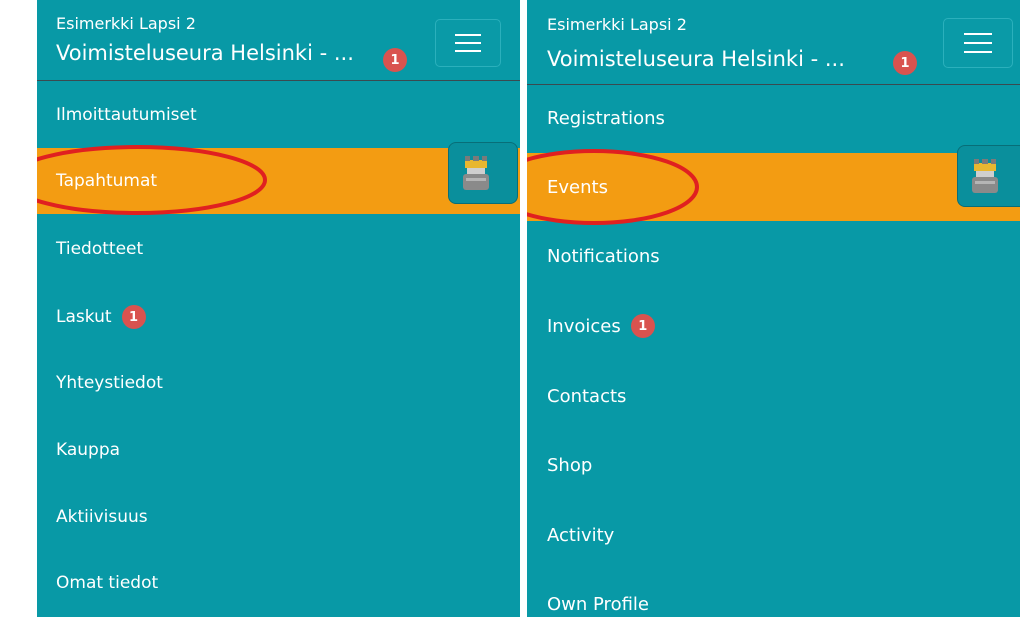  I want to click on menu-item-kauppa: Kauppa, so click(278, 450).